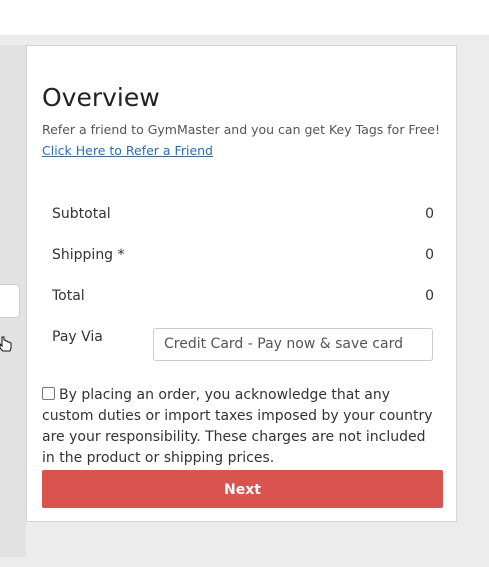  Describe the element at coordinates (101, 97) in the screenshot. I see `page-title: Overview` at that location.